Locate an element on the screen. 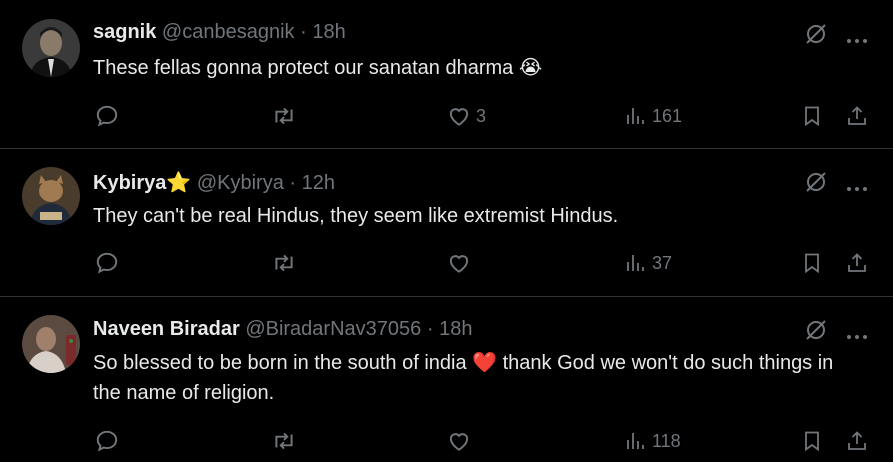 Image resolution: width=893 pixels, height=462 pixels. tweet-header: Kybirya⭐ @Kybirya · 12h is located at coordinates (214, 182).